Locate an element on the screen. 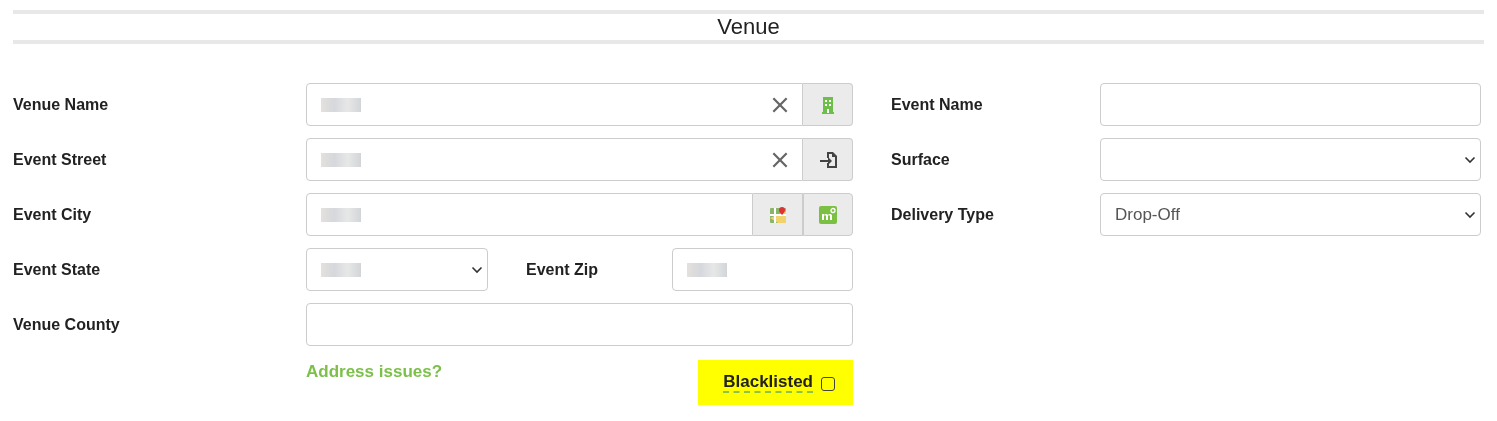  field-label: Surface is located at coordinates (921, 159).